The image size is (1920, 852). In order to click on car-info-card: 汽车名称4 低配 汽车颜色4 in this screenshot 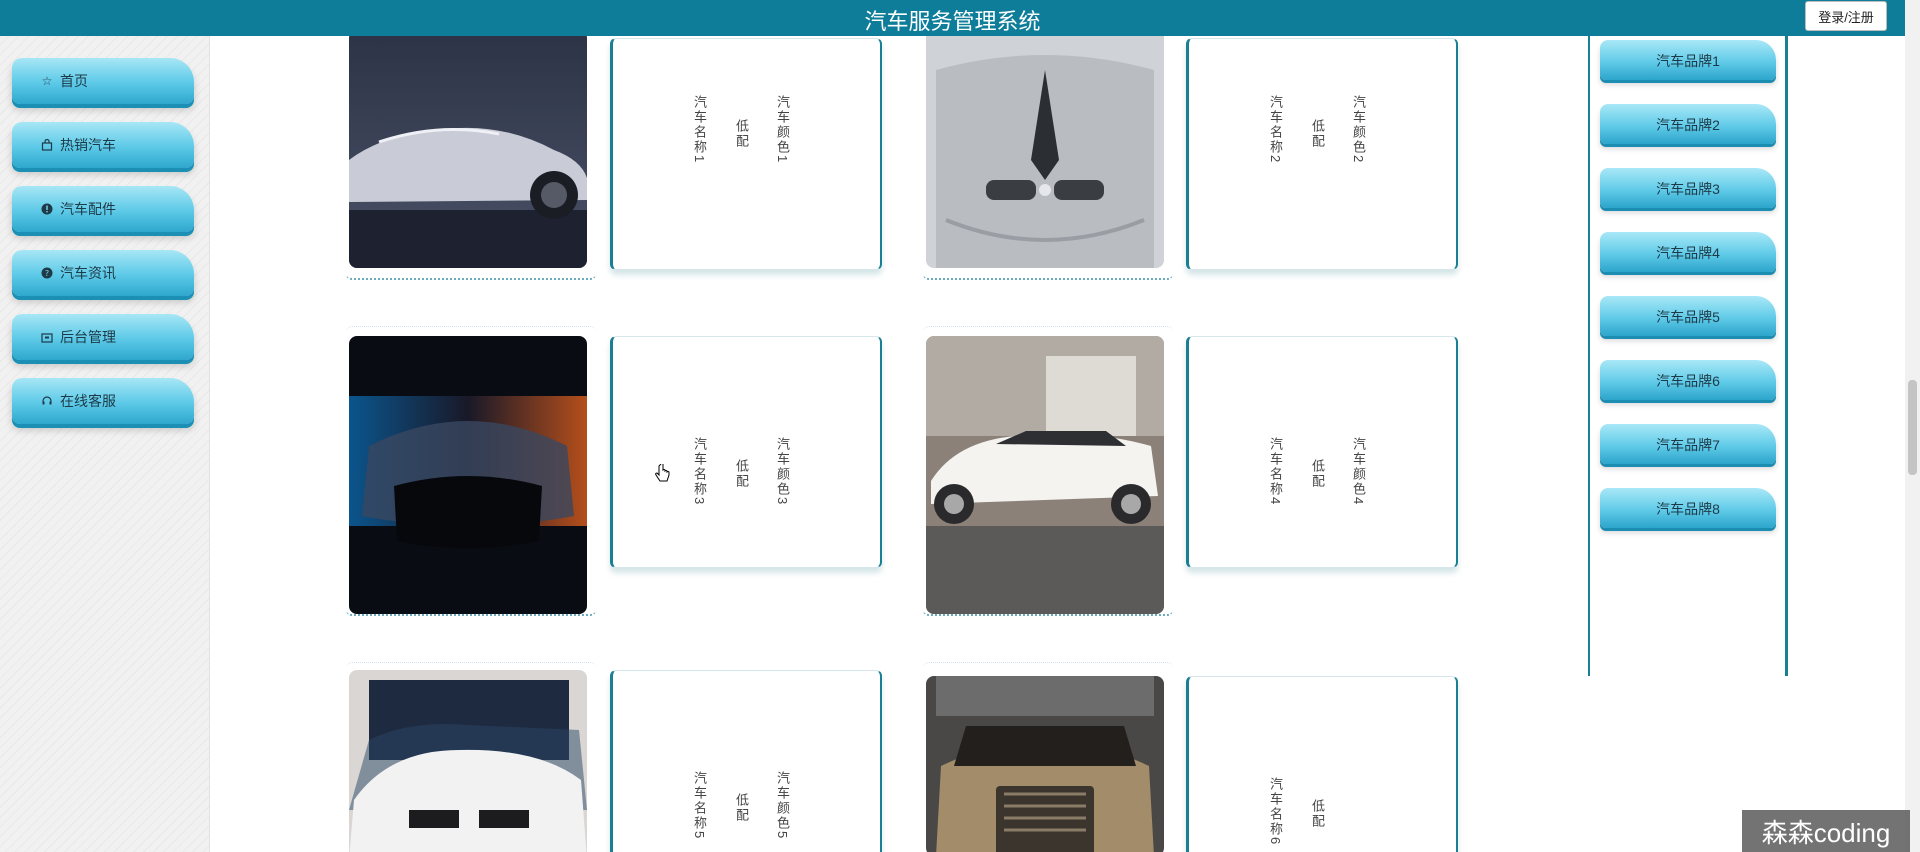, I will do `click(1322, 452)`.